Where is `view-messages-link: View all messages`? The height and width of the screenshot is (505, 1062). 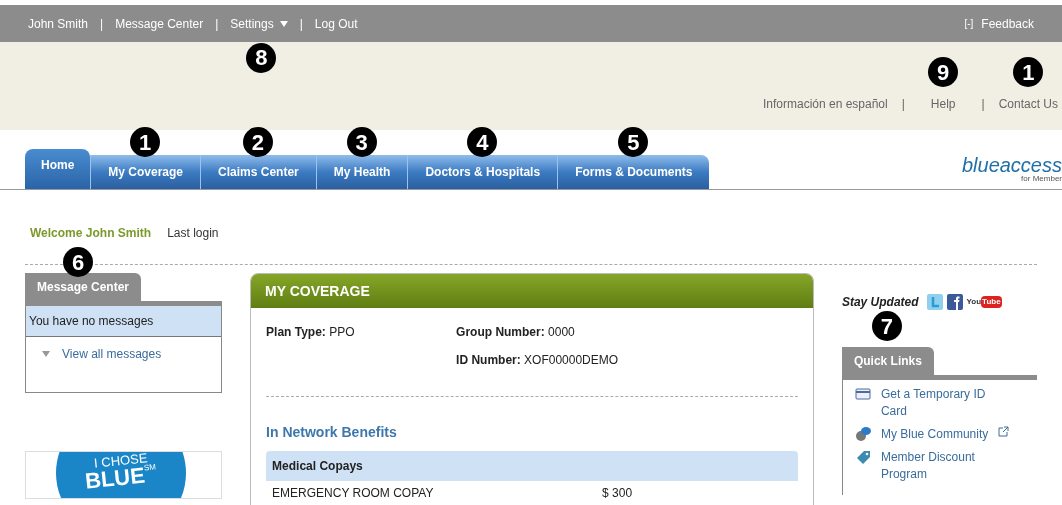
view-messages-link: View all messages is located at coordinates (112, 354).